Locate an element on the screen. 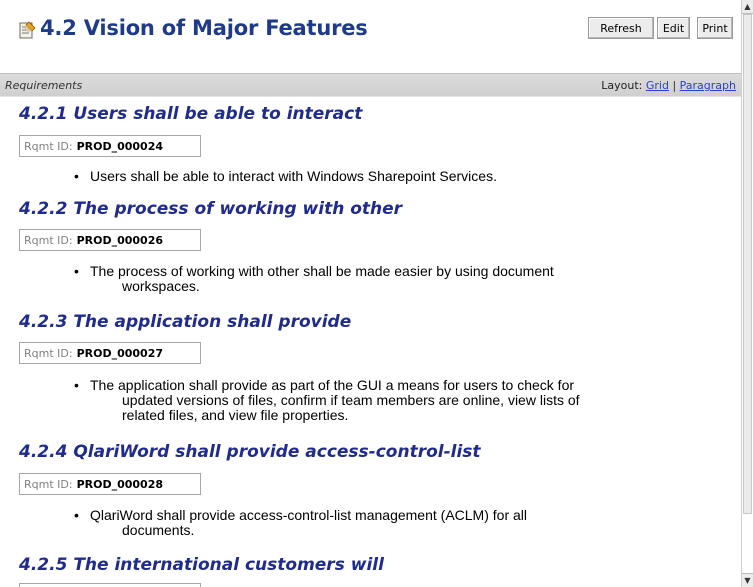 The height and width of the screenshot is (587, 753). vertical-scrollbar: ▲ ▼ is located at coordinates (747, 293).